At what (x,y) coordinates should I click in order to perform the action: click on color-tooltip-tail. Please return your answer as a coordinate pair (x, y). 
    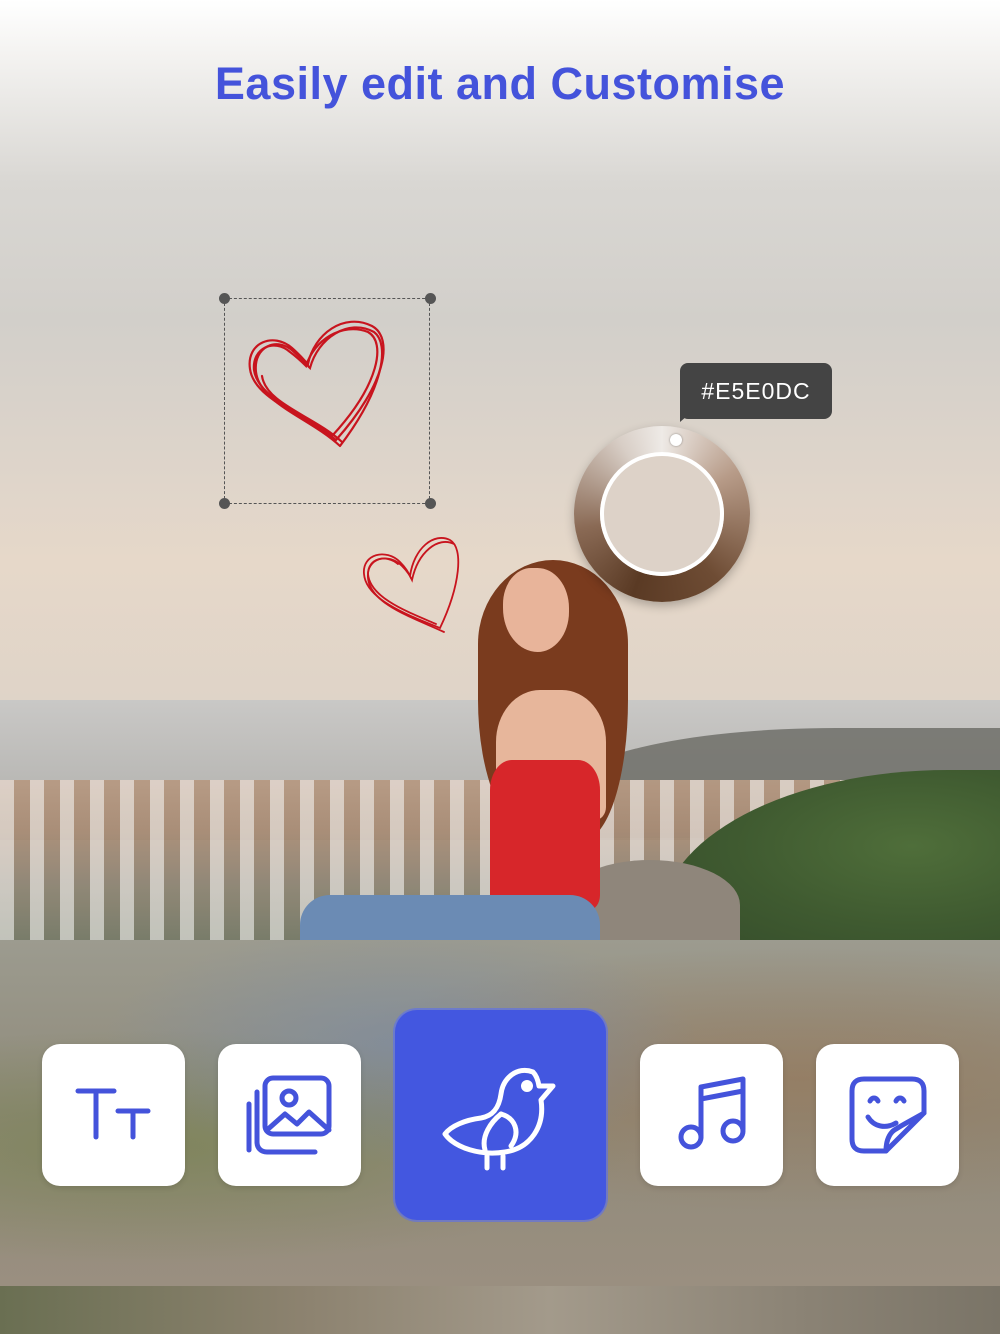
    Looking at the image, I should click on (687, 416).